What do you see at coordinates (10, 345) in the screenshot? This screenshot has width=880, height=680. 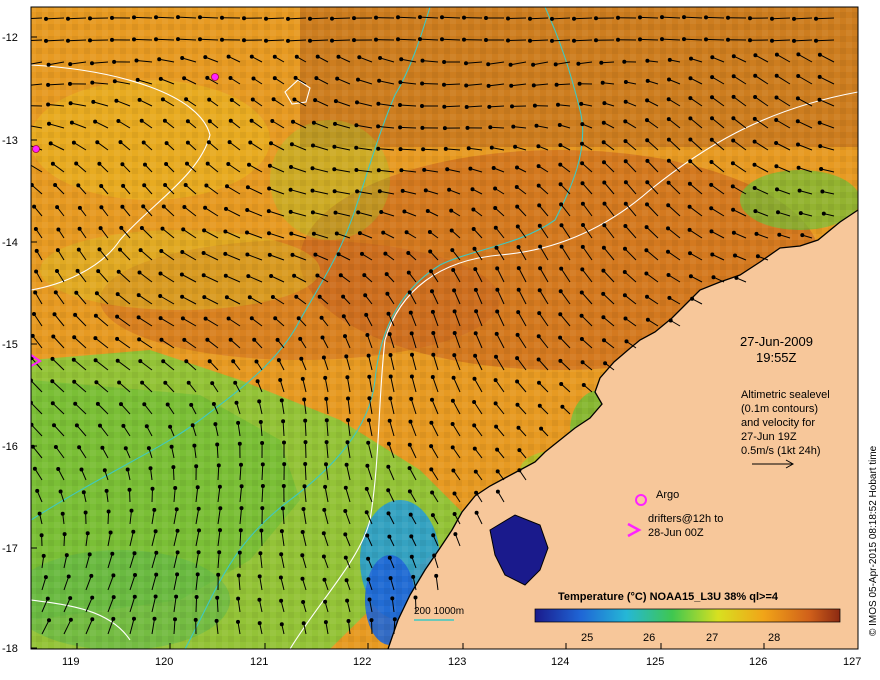 I see `lat-tick-label: -15` at bounding box center [10, 345].